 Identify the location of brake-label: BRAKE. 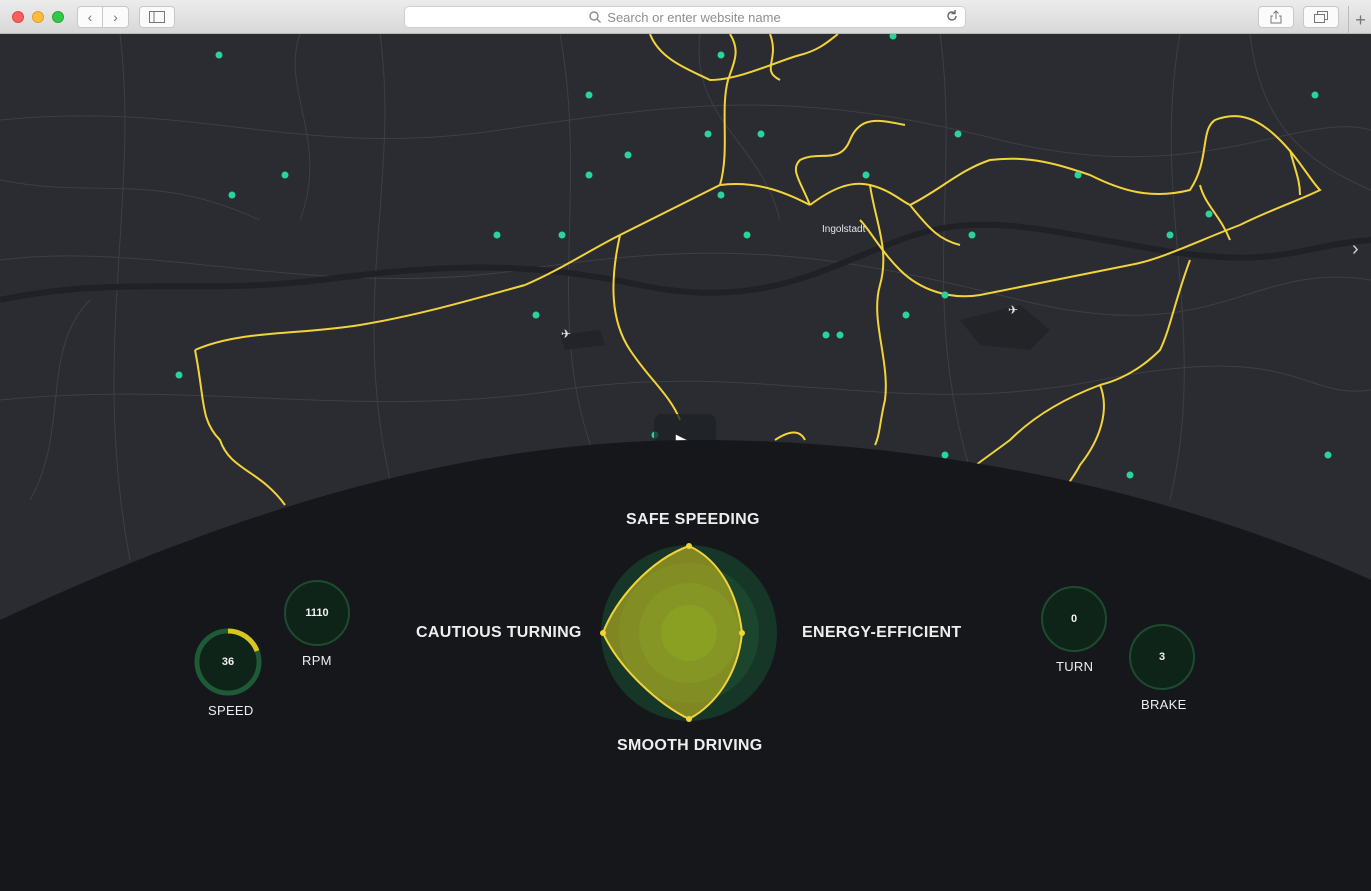
(1164, 704).